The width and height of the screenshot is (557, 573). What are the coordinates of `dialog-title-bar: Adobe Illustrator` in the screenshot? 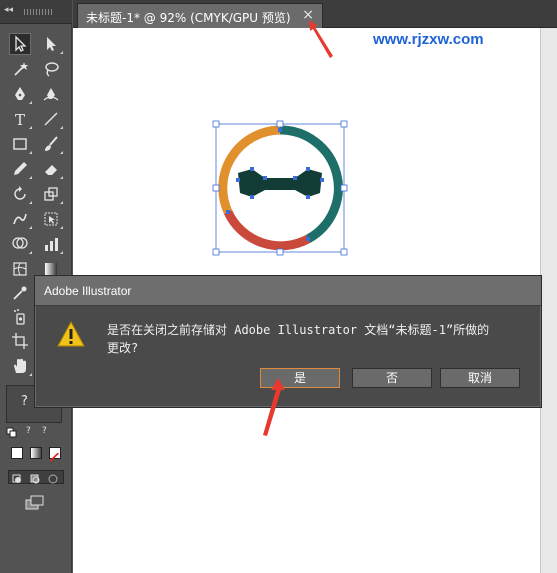 It's located at (288, 291).